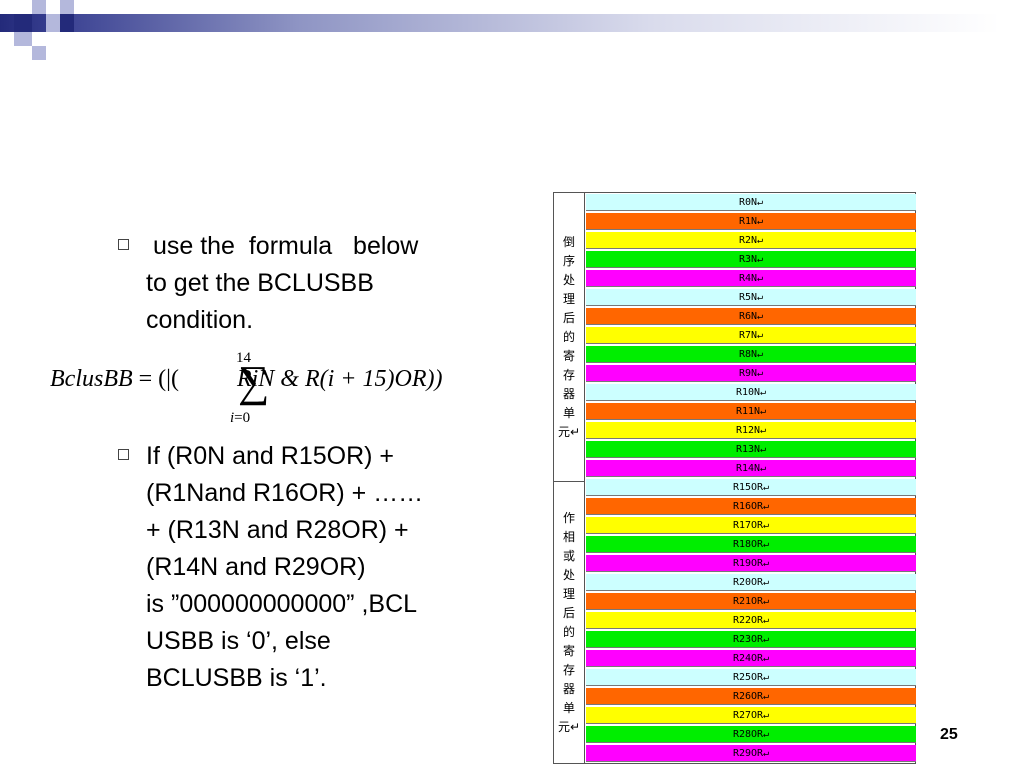  Describe the element at coordinates (568, 555) in the screenshot. I see `group-label-char: 或` at that location.